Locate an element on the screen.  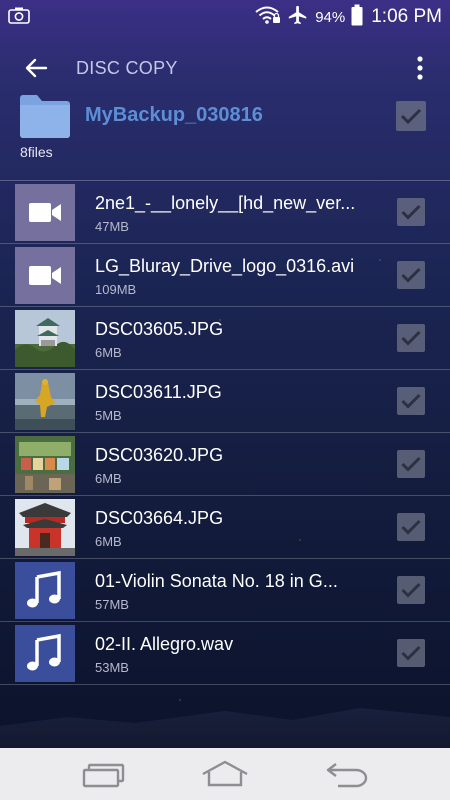
app-header: DISC COPY is located at coordinates (225, 67).